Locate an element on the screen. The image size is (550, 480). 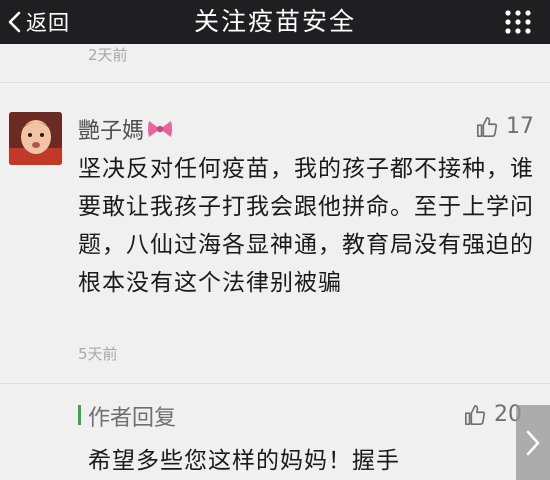
comment-like-button: 17 is located at coordinates (505, 126).